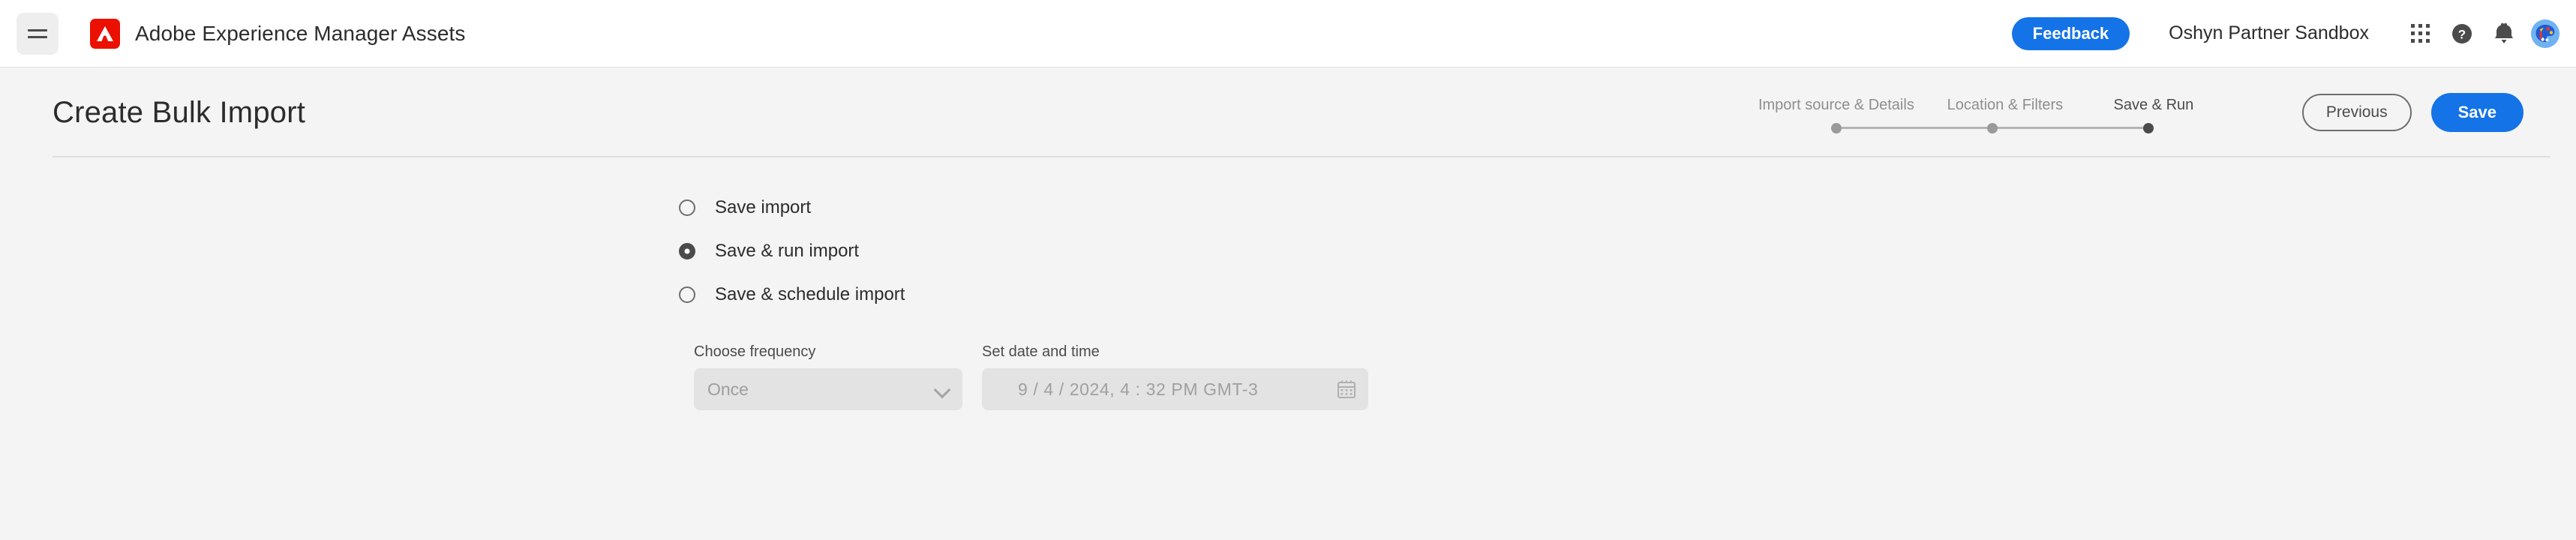 This screenshot has width=2576, height=540. What do you see at coordinates (2269, 33) in the screenshot?
I see `organization-name: Oshyn Partner Sandbox` at bounding box center [2269, 33].